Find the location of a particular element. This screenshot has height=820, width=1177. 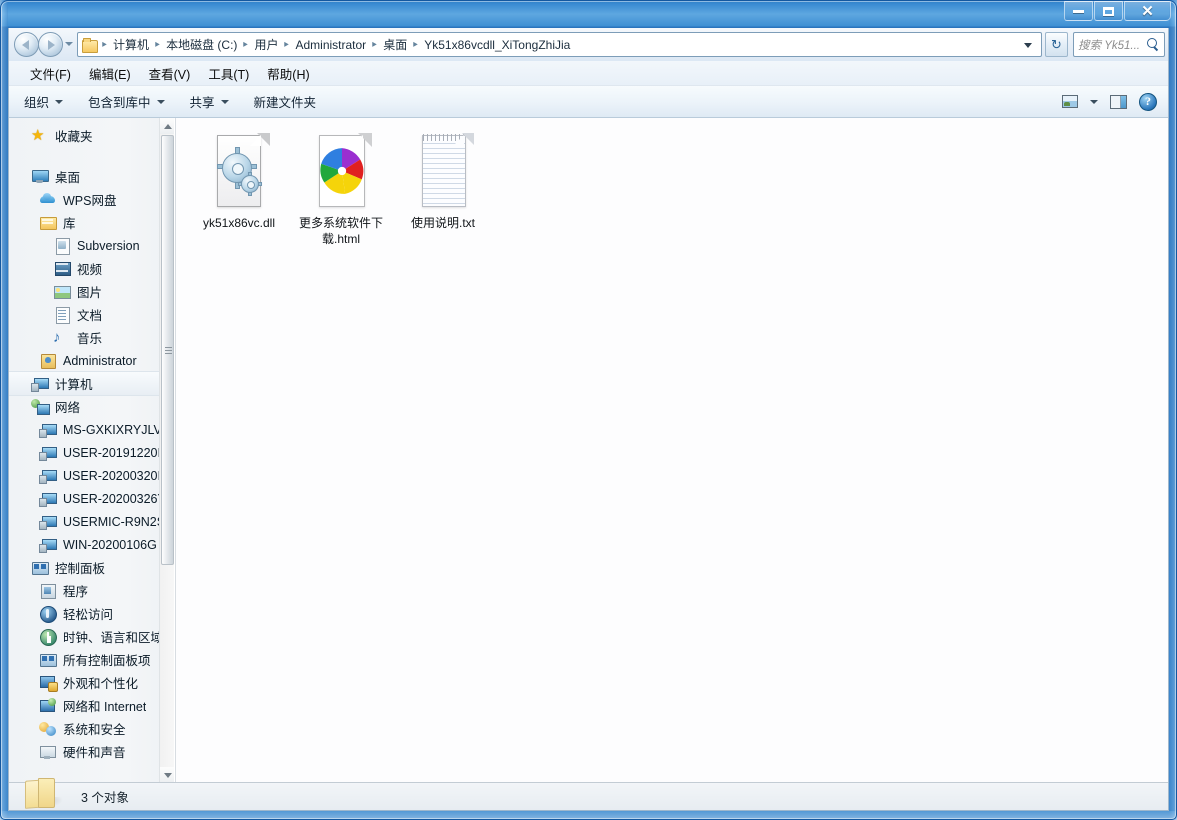

sidebar-item-25: 系统和安全 is located at coordinates (91, 728).